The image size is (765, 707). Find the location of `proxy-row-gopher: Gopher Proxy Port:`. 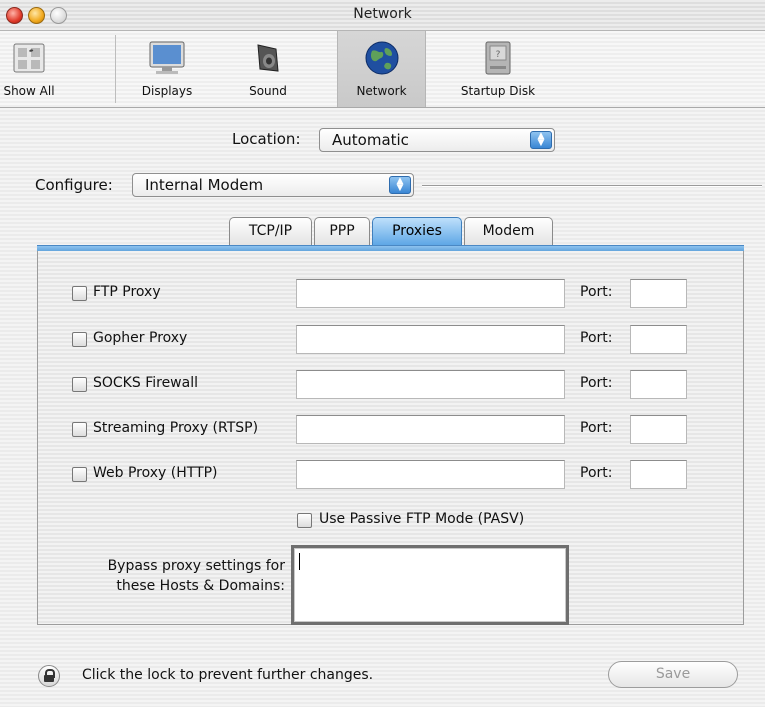

proxy-row-gopher: Gopher Proxy Port: is located at coordinates (391, 340).